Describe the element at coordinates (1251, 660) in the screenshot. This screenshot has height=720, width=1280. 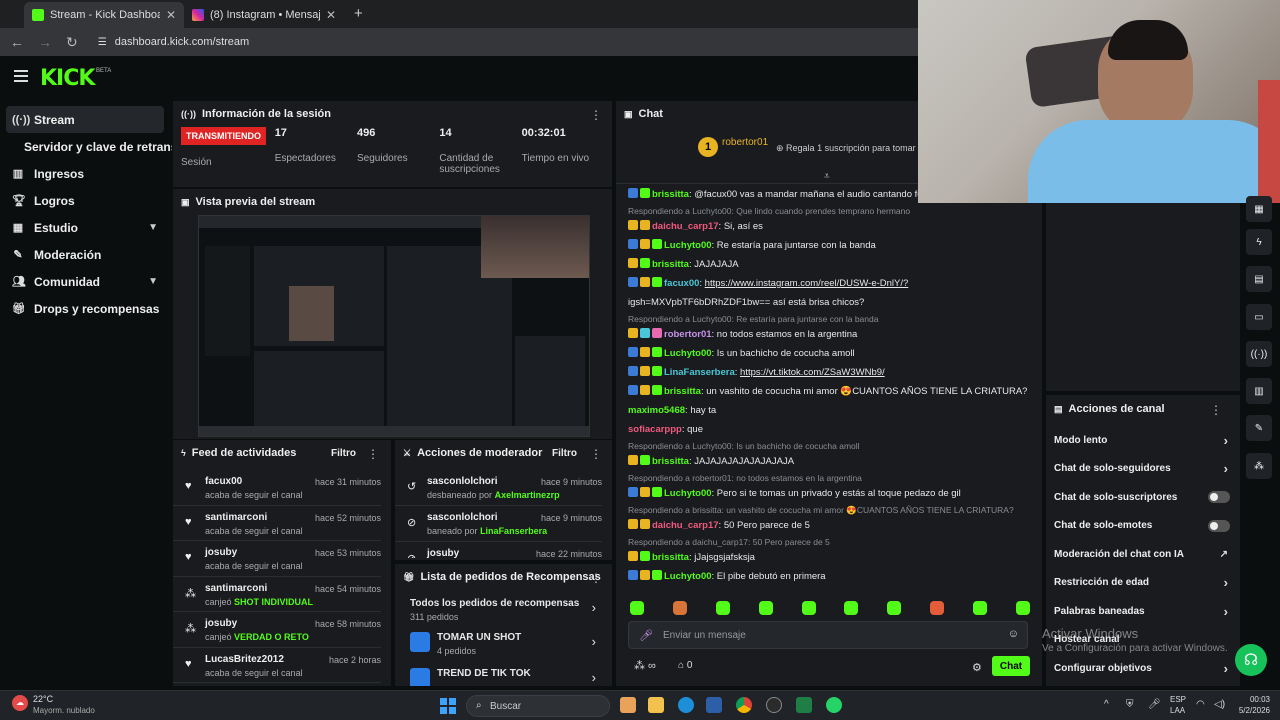
I see `headset-icon: ☊` at that location.